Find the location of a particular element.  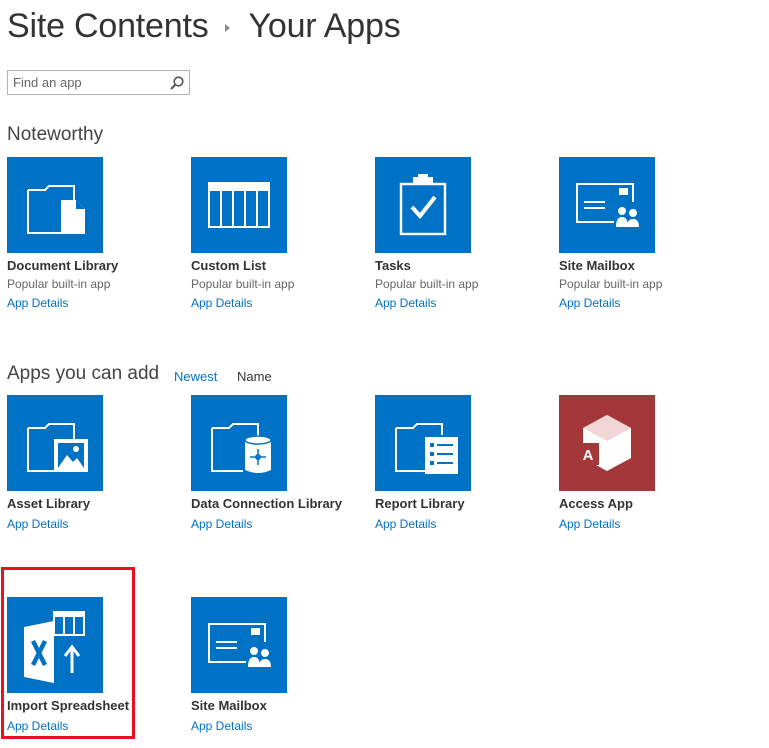

access-app-icon: A is located at coordinates (604, 443).